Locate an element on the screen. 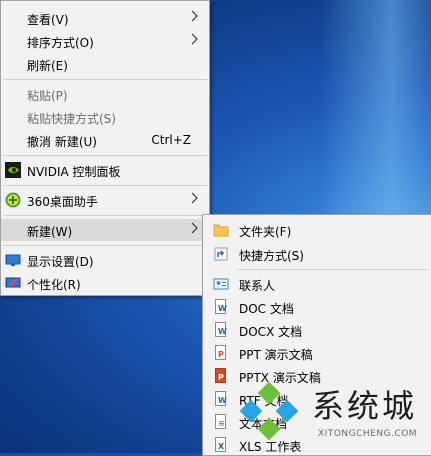  watermark-url: XITONGCHENG.COM is located at coordinates (368, 434).